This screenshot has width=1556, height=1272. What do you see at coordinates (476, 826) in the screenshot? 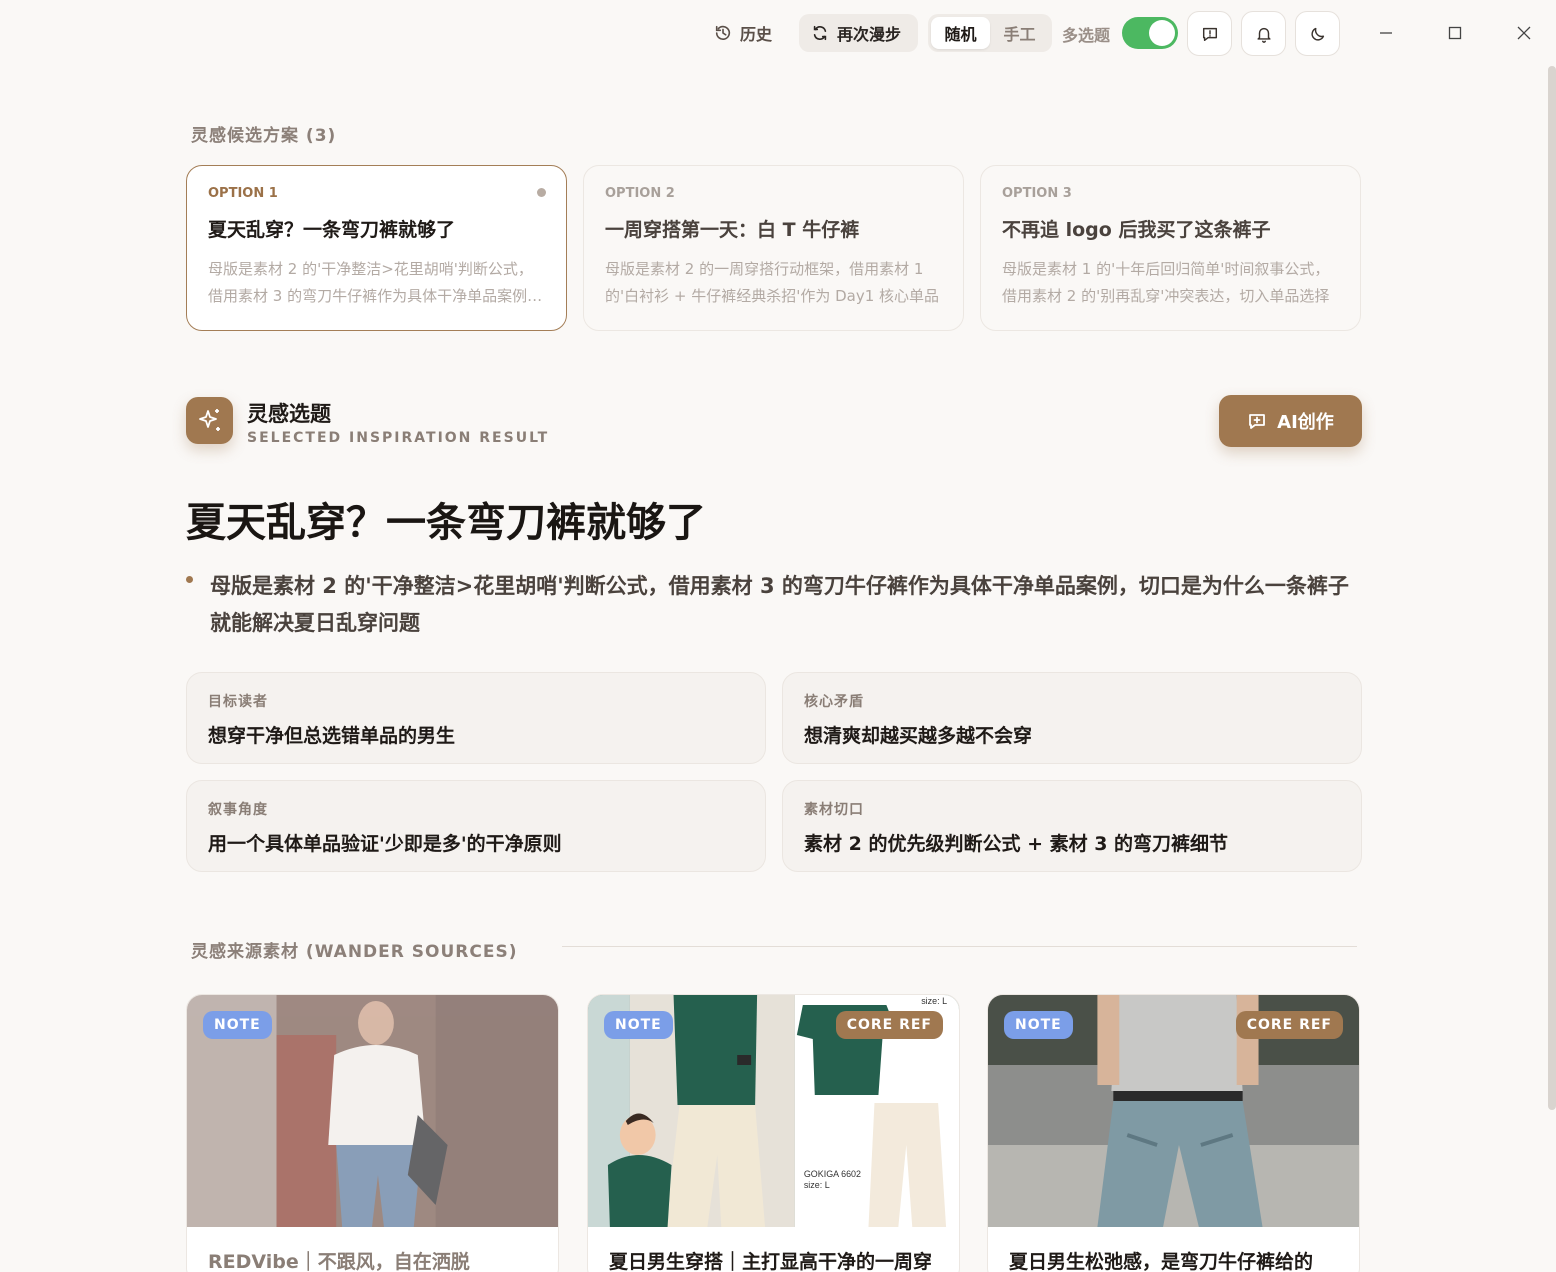
I see `info-card-narrative-angle: 叙事角度 用一个具体单品验证'少即是多'的干净原则` at bounding box center [476, 826].